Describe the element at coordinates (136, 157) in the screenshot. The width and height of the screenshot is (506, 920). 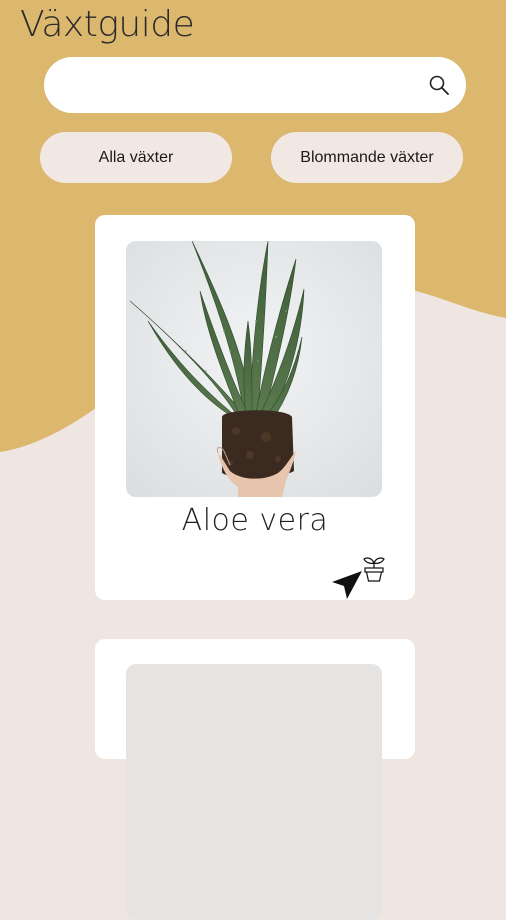
I see `filter-all-plants-button: Alla växter` at that location.